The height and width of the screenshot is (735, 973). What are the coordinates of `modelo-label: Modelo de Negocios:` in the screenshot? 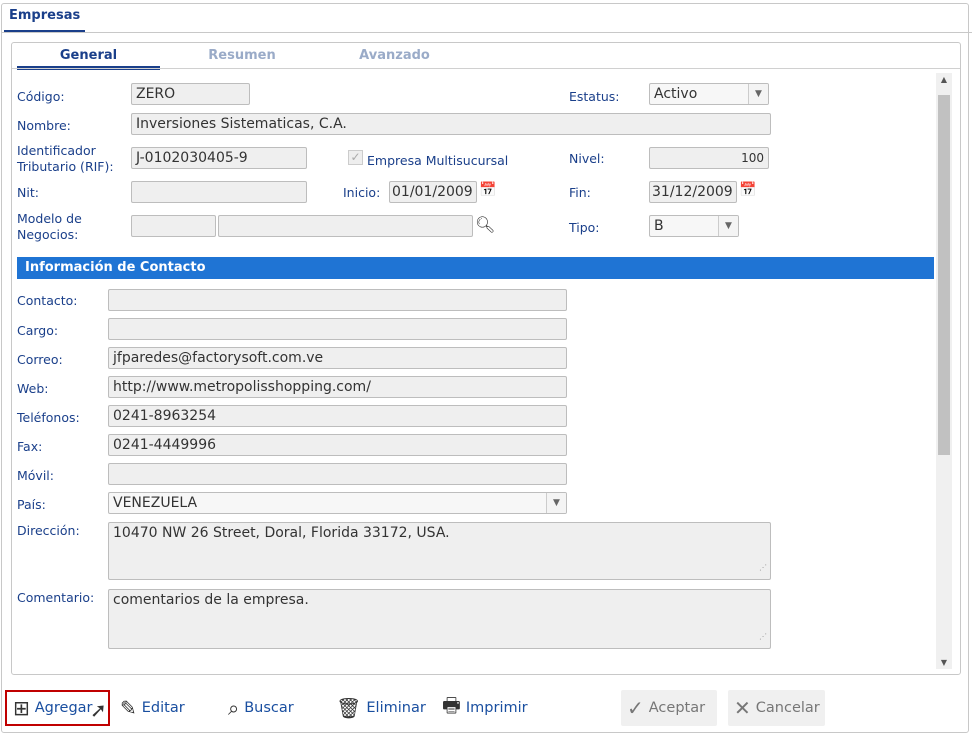 It's located at (49, 226).